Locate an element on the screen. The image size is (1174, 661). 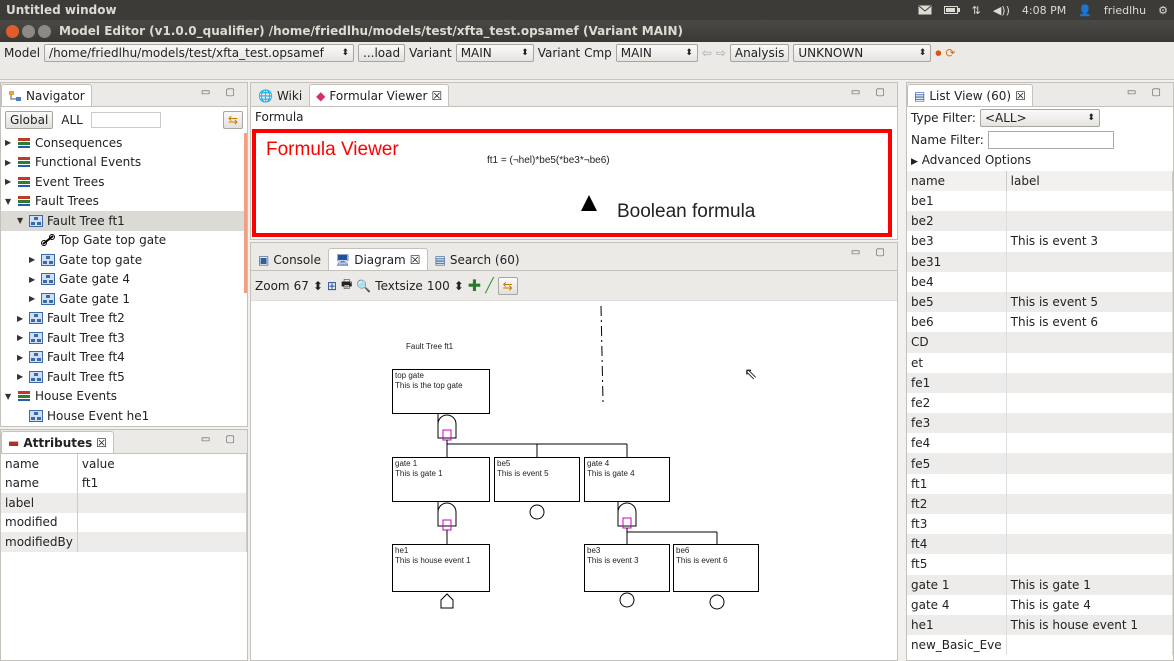
table-row: fe2 is located at coordinates (1040, 403).